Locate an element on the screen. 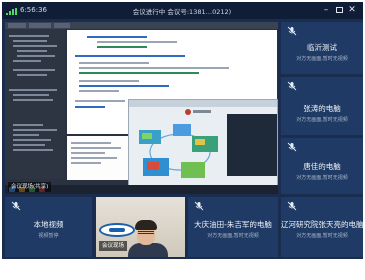 The image size is (365, 280). shared-screen-tabbar is located at coordinates (141, 25).